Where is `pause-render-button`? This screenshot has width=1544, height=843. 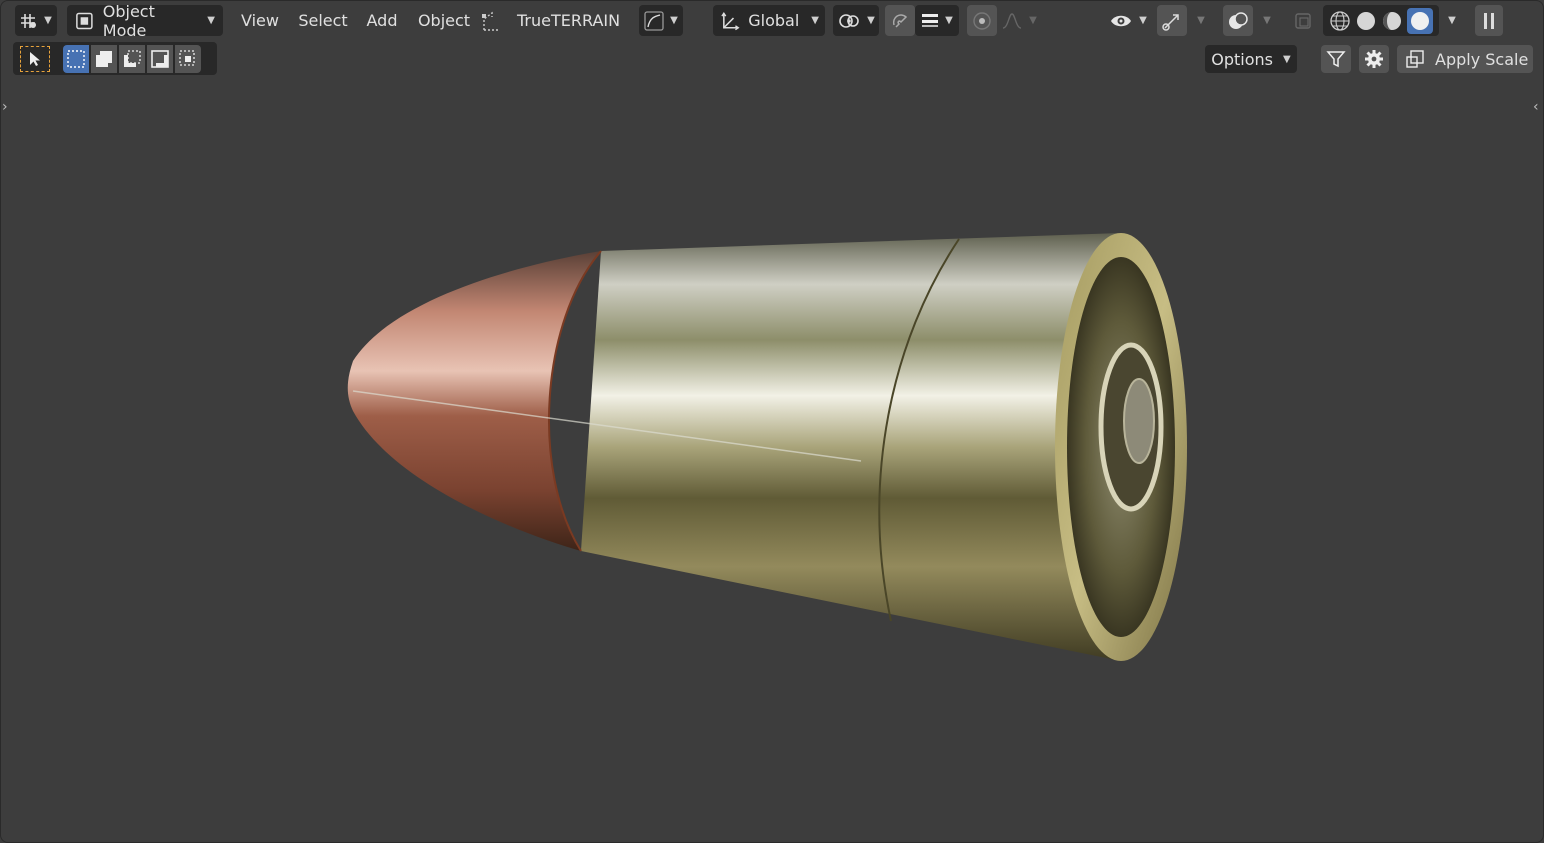 pause-render-button is located at coordinates (1489, 20).